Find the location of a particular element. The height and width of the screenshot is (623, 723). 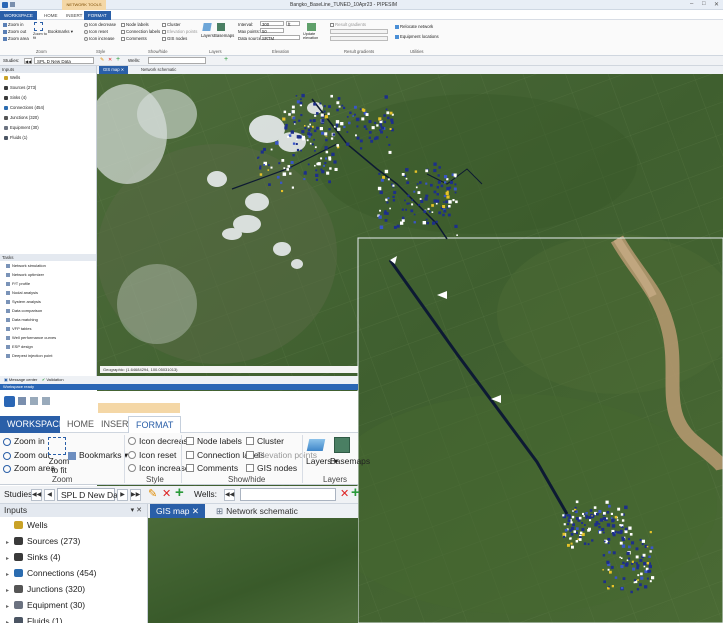

task-item: Nodal analysis is located at coordinates (48, 292).